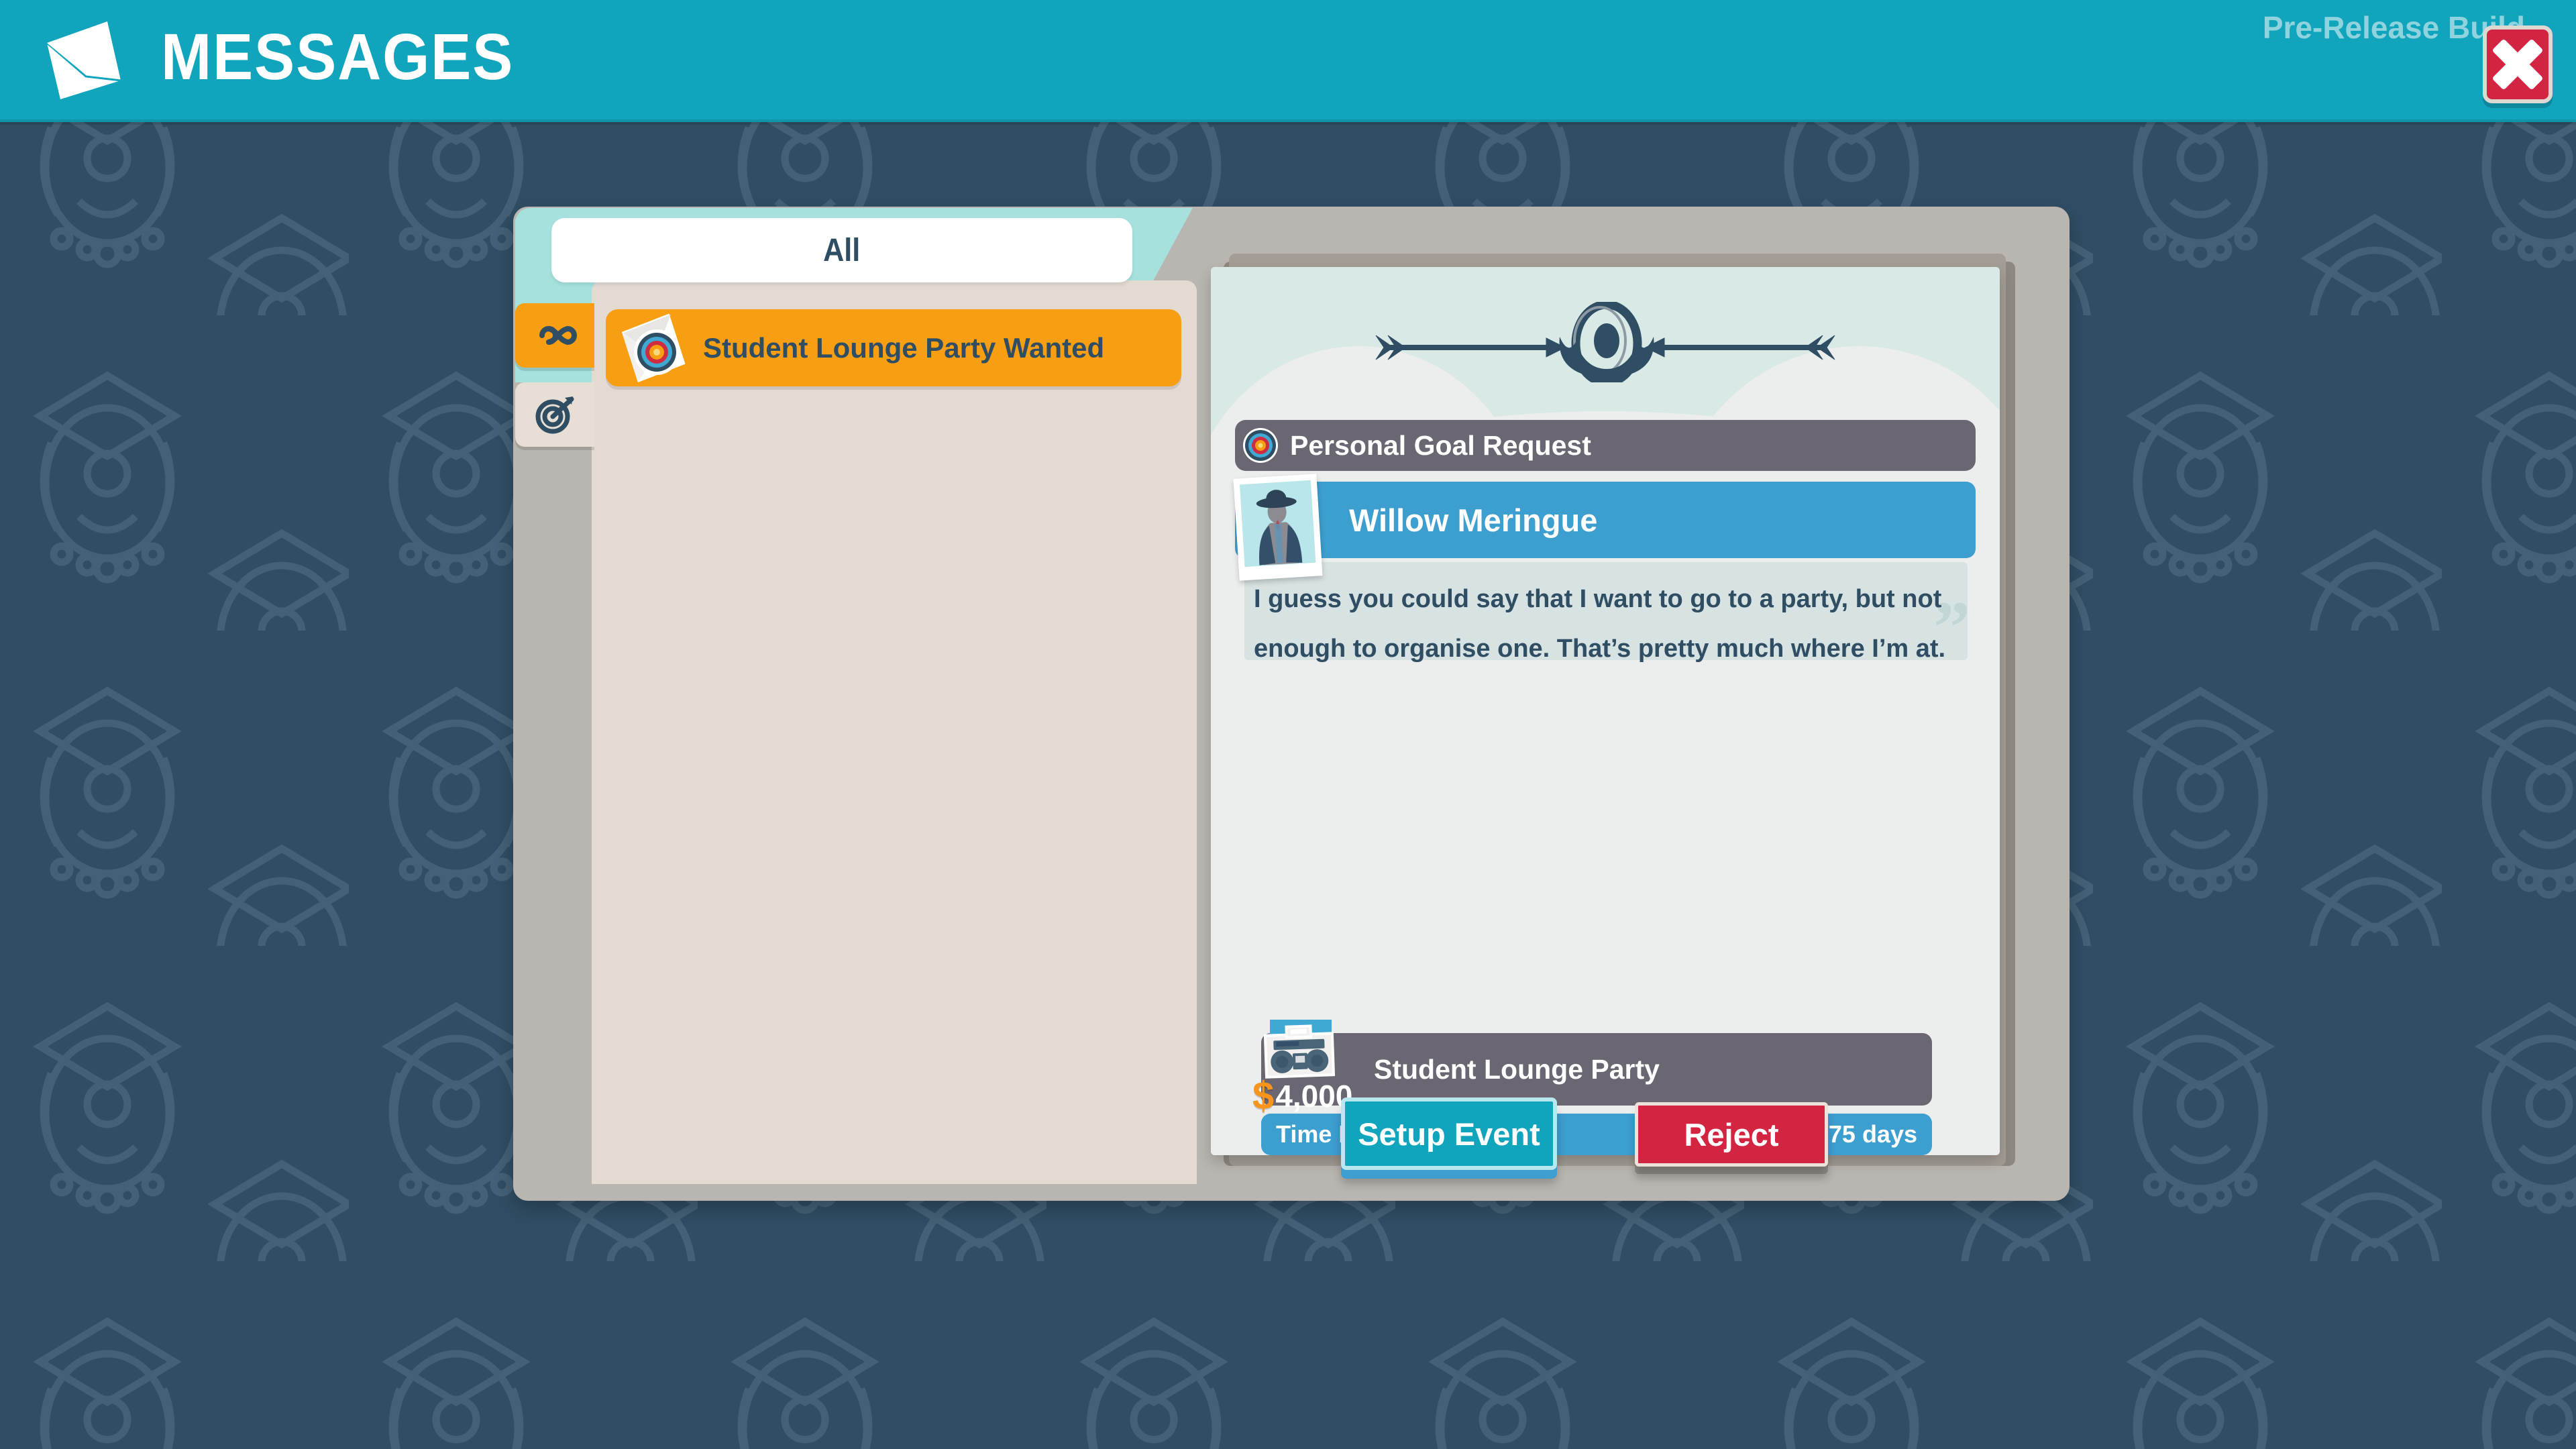 The height and width of the screenshot is (1449, 2576). I want to click on envelope-target-icon, so click(653, 348).